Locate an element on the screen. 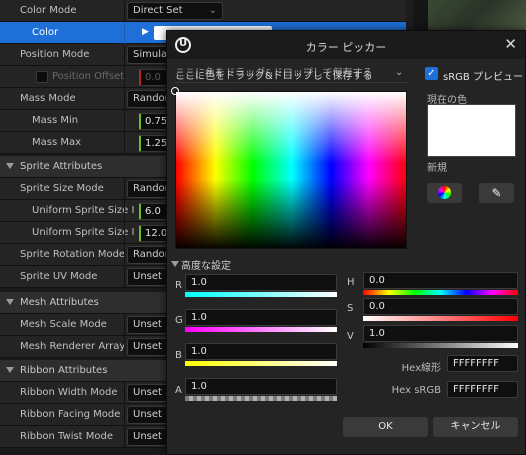 Image resolution: width=526 pixels, height=455 pixels. property-label: Ribbon Twist Mode is located at coordinates (67, 436).